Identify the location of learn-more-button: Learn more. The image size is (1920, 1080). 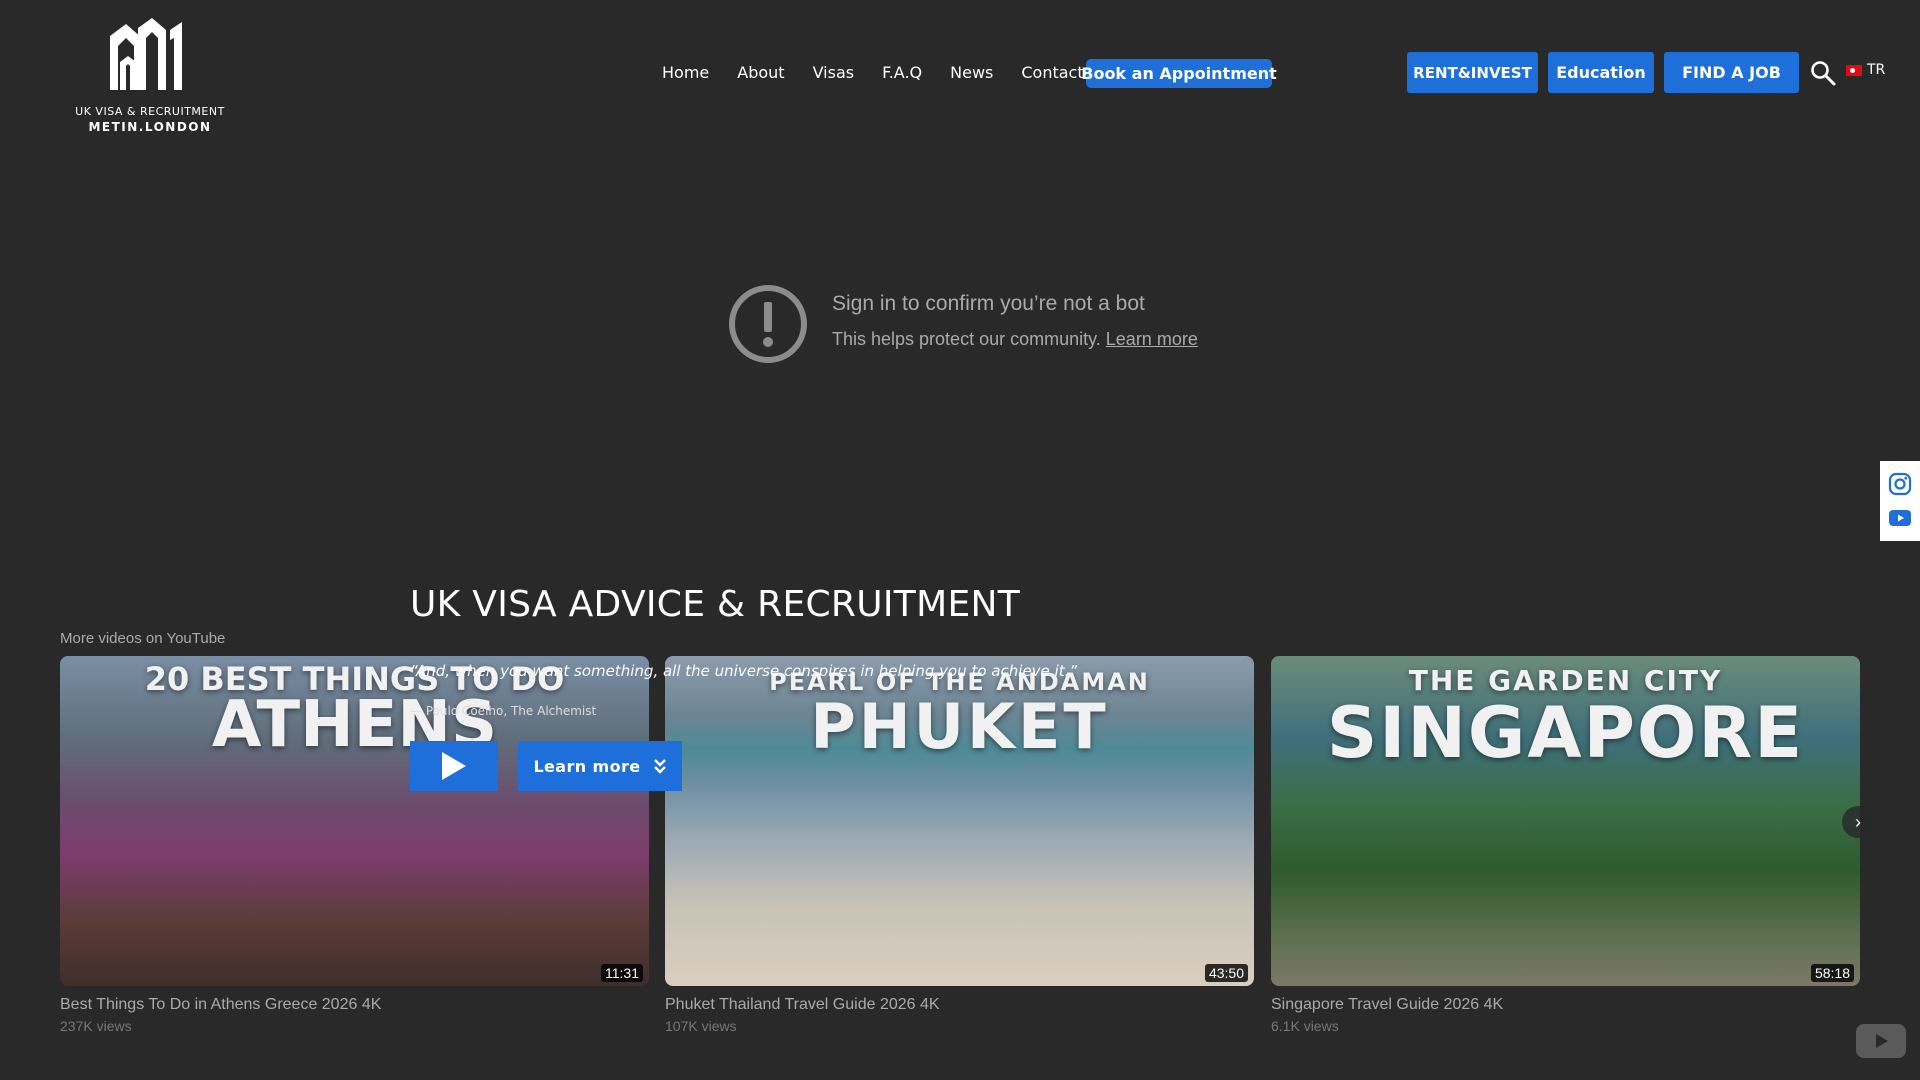
(600, 766).